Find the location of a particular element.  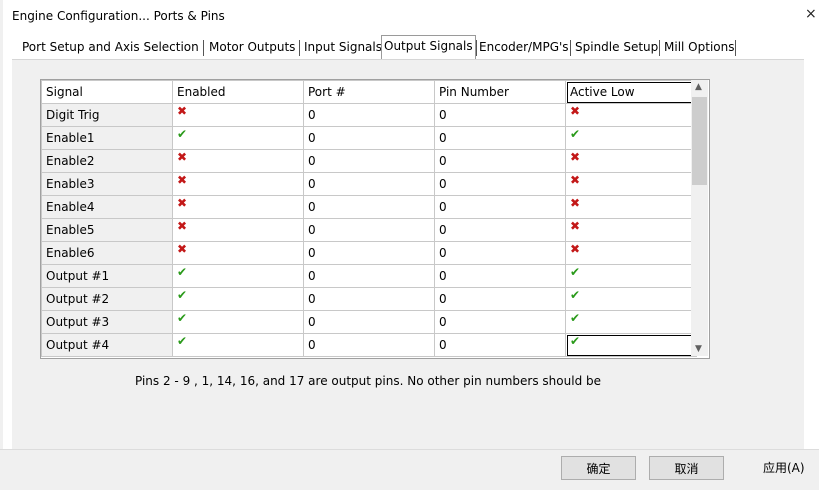

table-row: Output #2 ✔ 0 0 ✔ is located at coordinates (369, 299).